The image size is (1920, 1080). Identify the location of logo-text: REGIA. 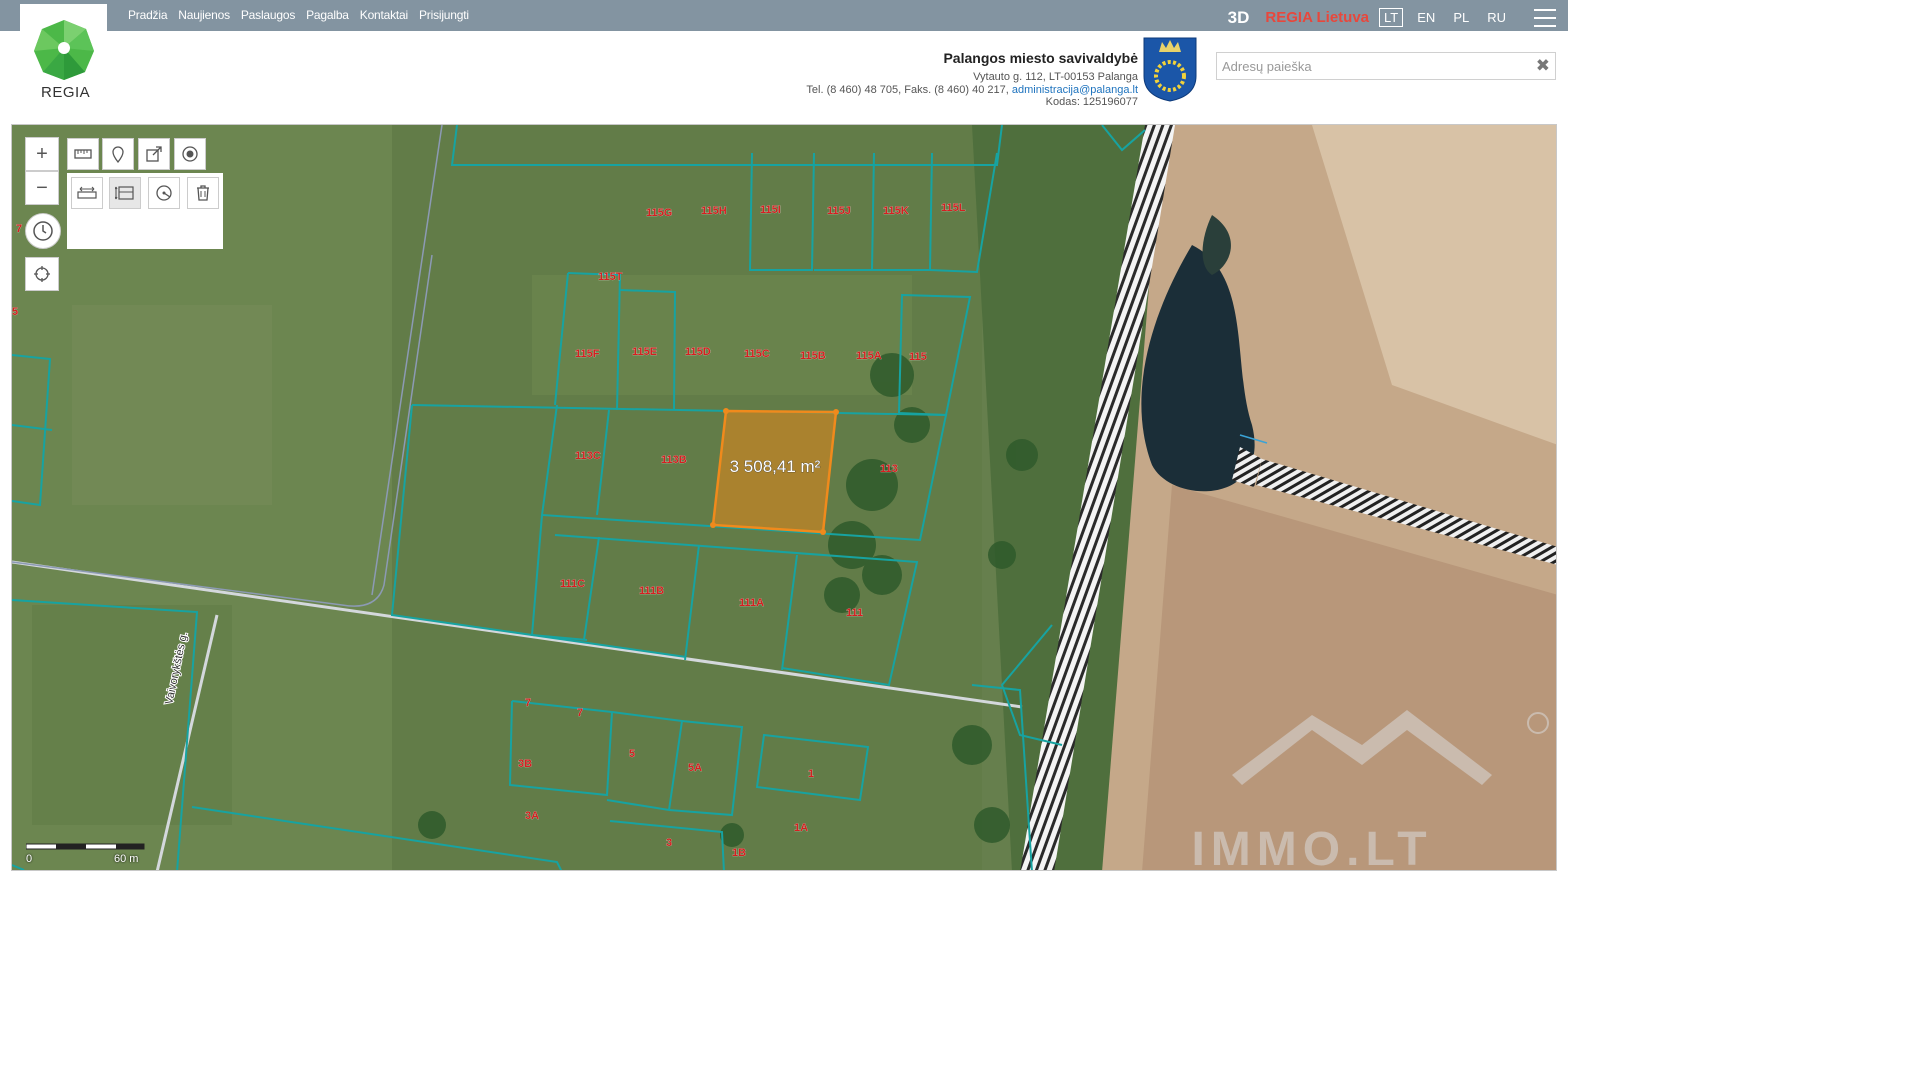
(66, 92).